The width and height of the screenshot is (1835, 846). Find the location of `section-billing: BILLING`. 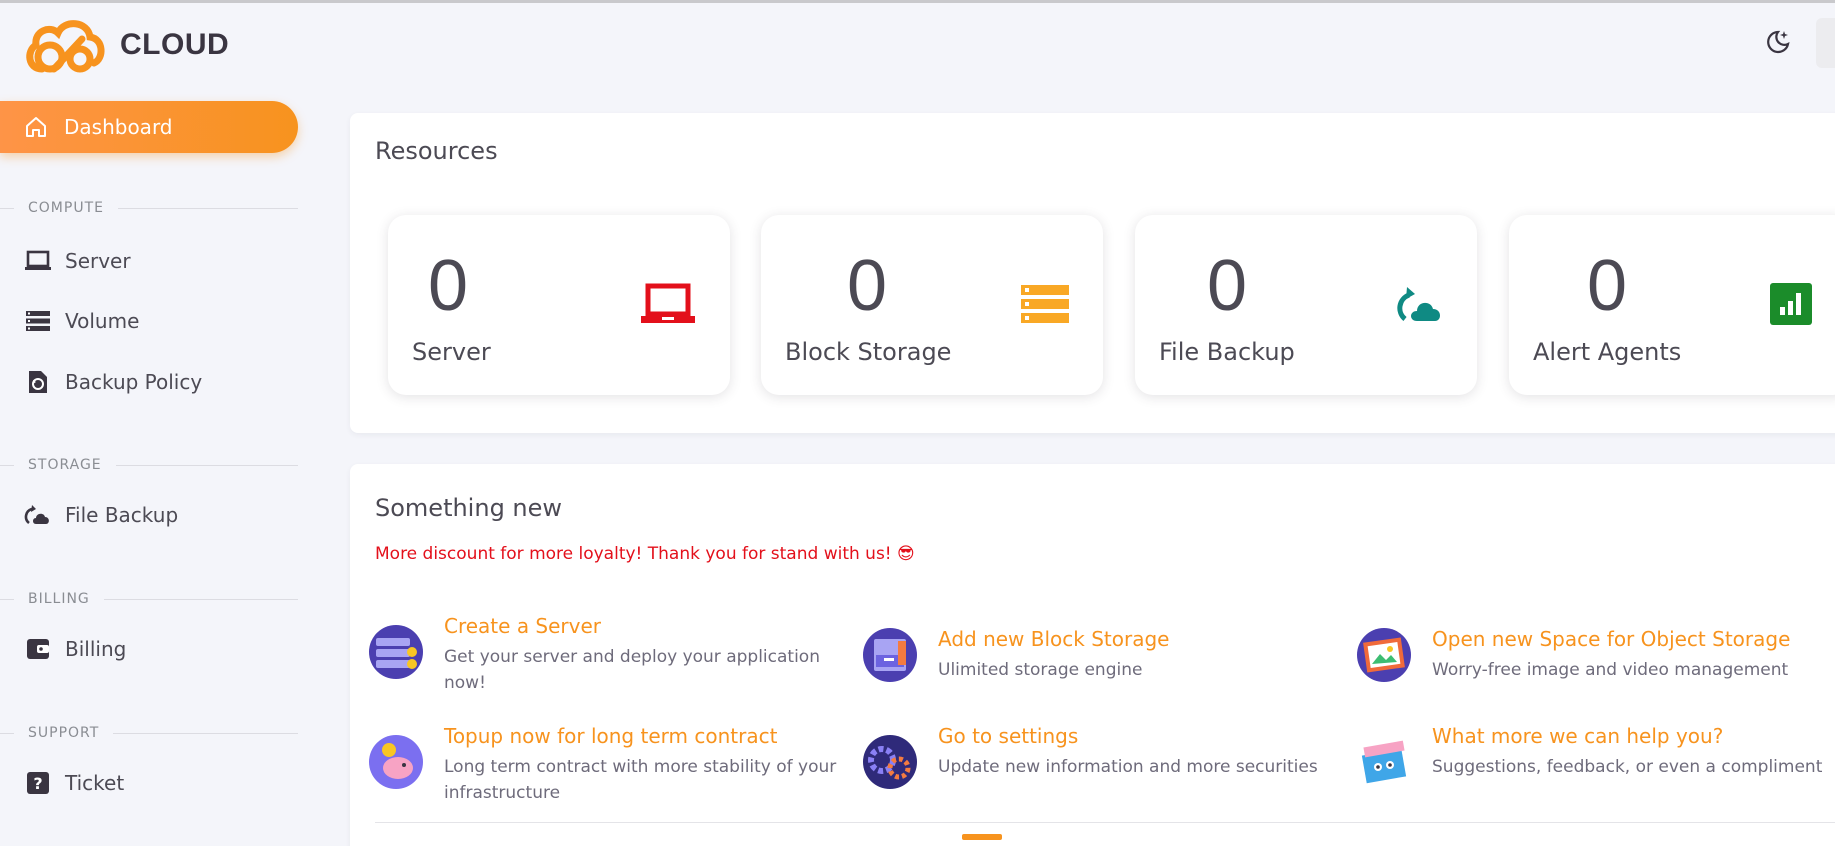

section-billing: BILLING is located at coordinates (149, 599).